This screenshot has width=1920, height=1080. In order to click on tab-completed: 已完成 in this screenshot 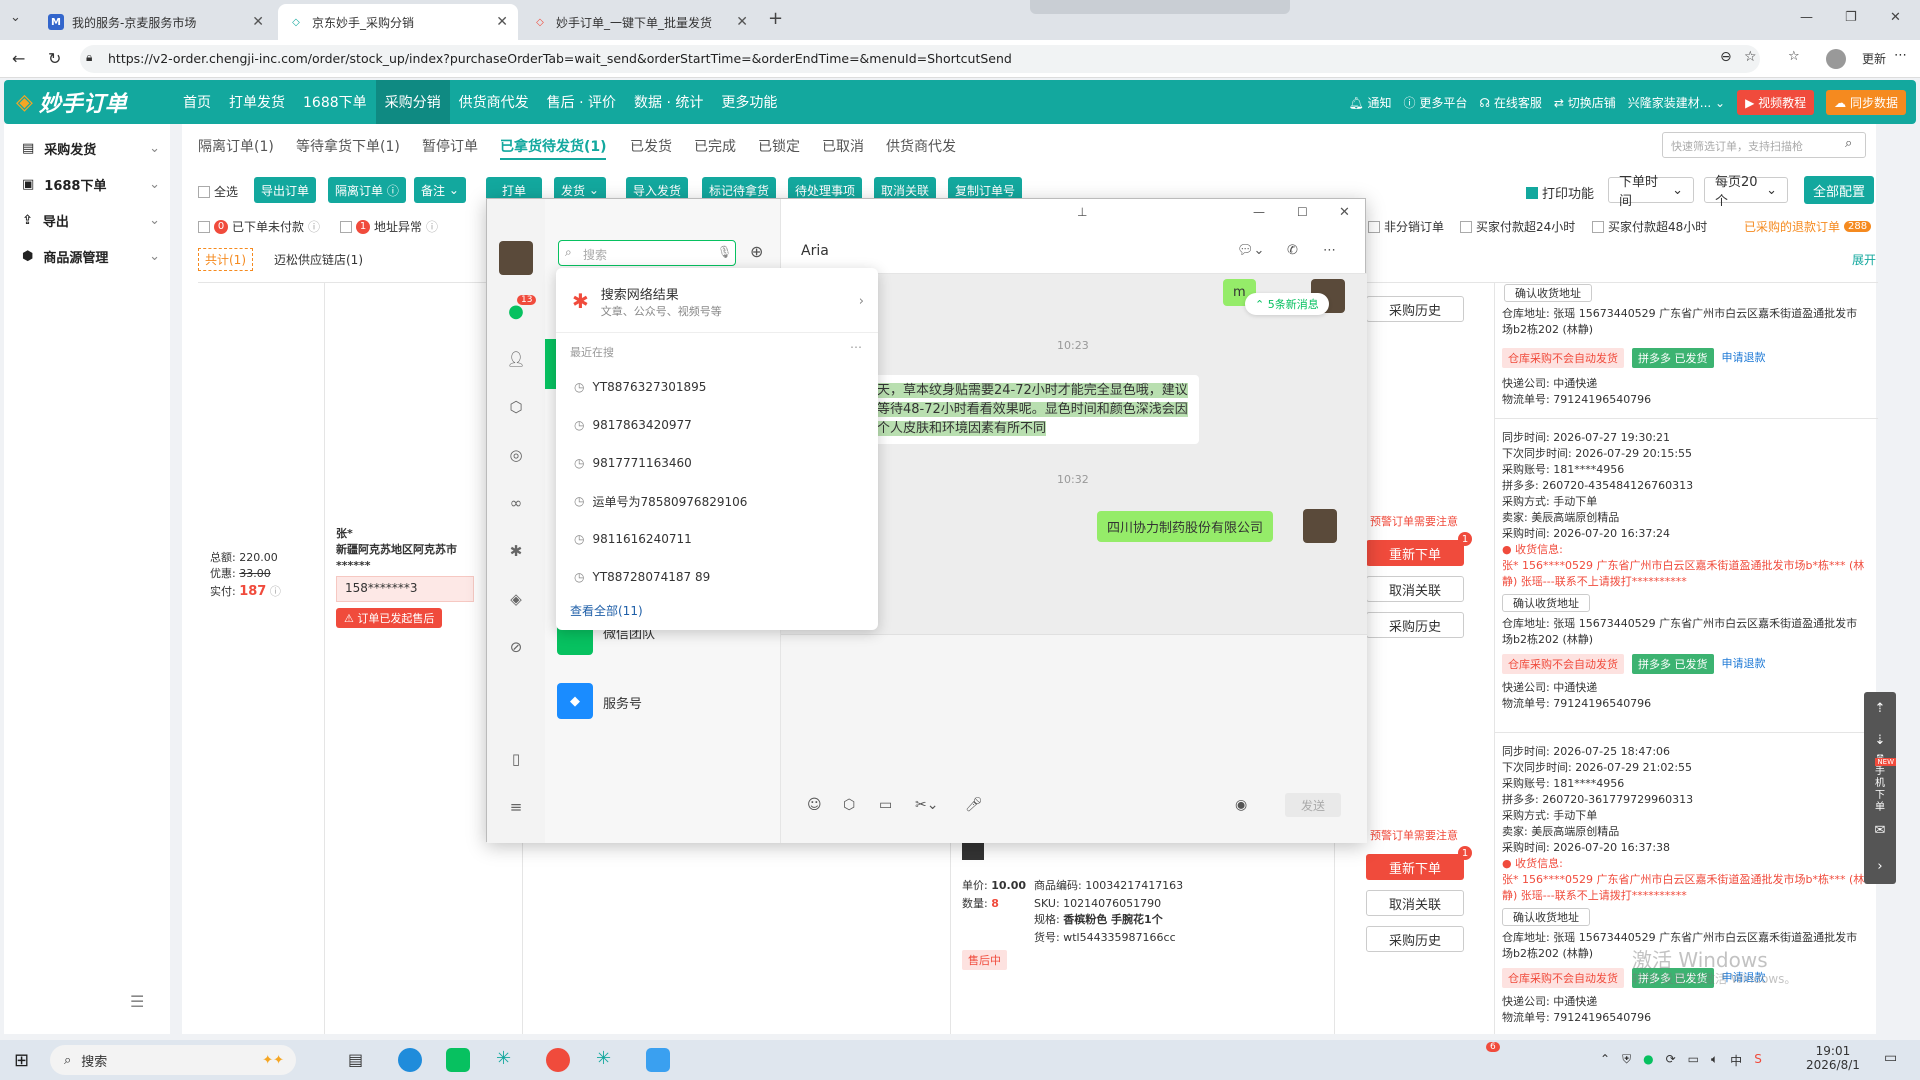, I will do `click(715, 146)`.